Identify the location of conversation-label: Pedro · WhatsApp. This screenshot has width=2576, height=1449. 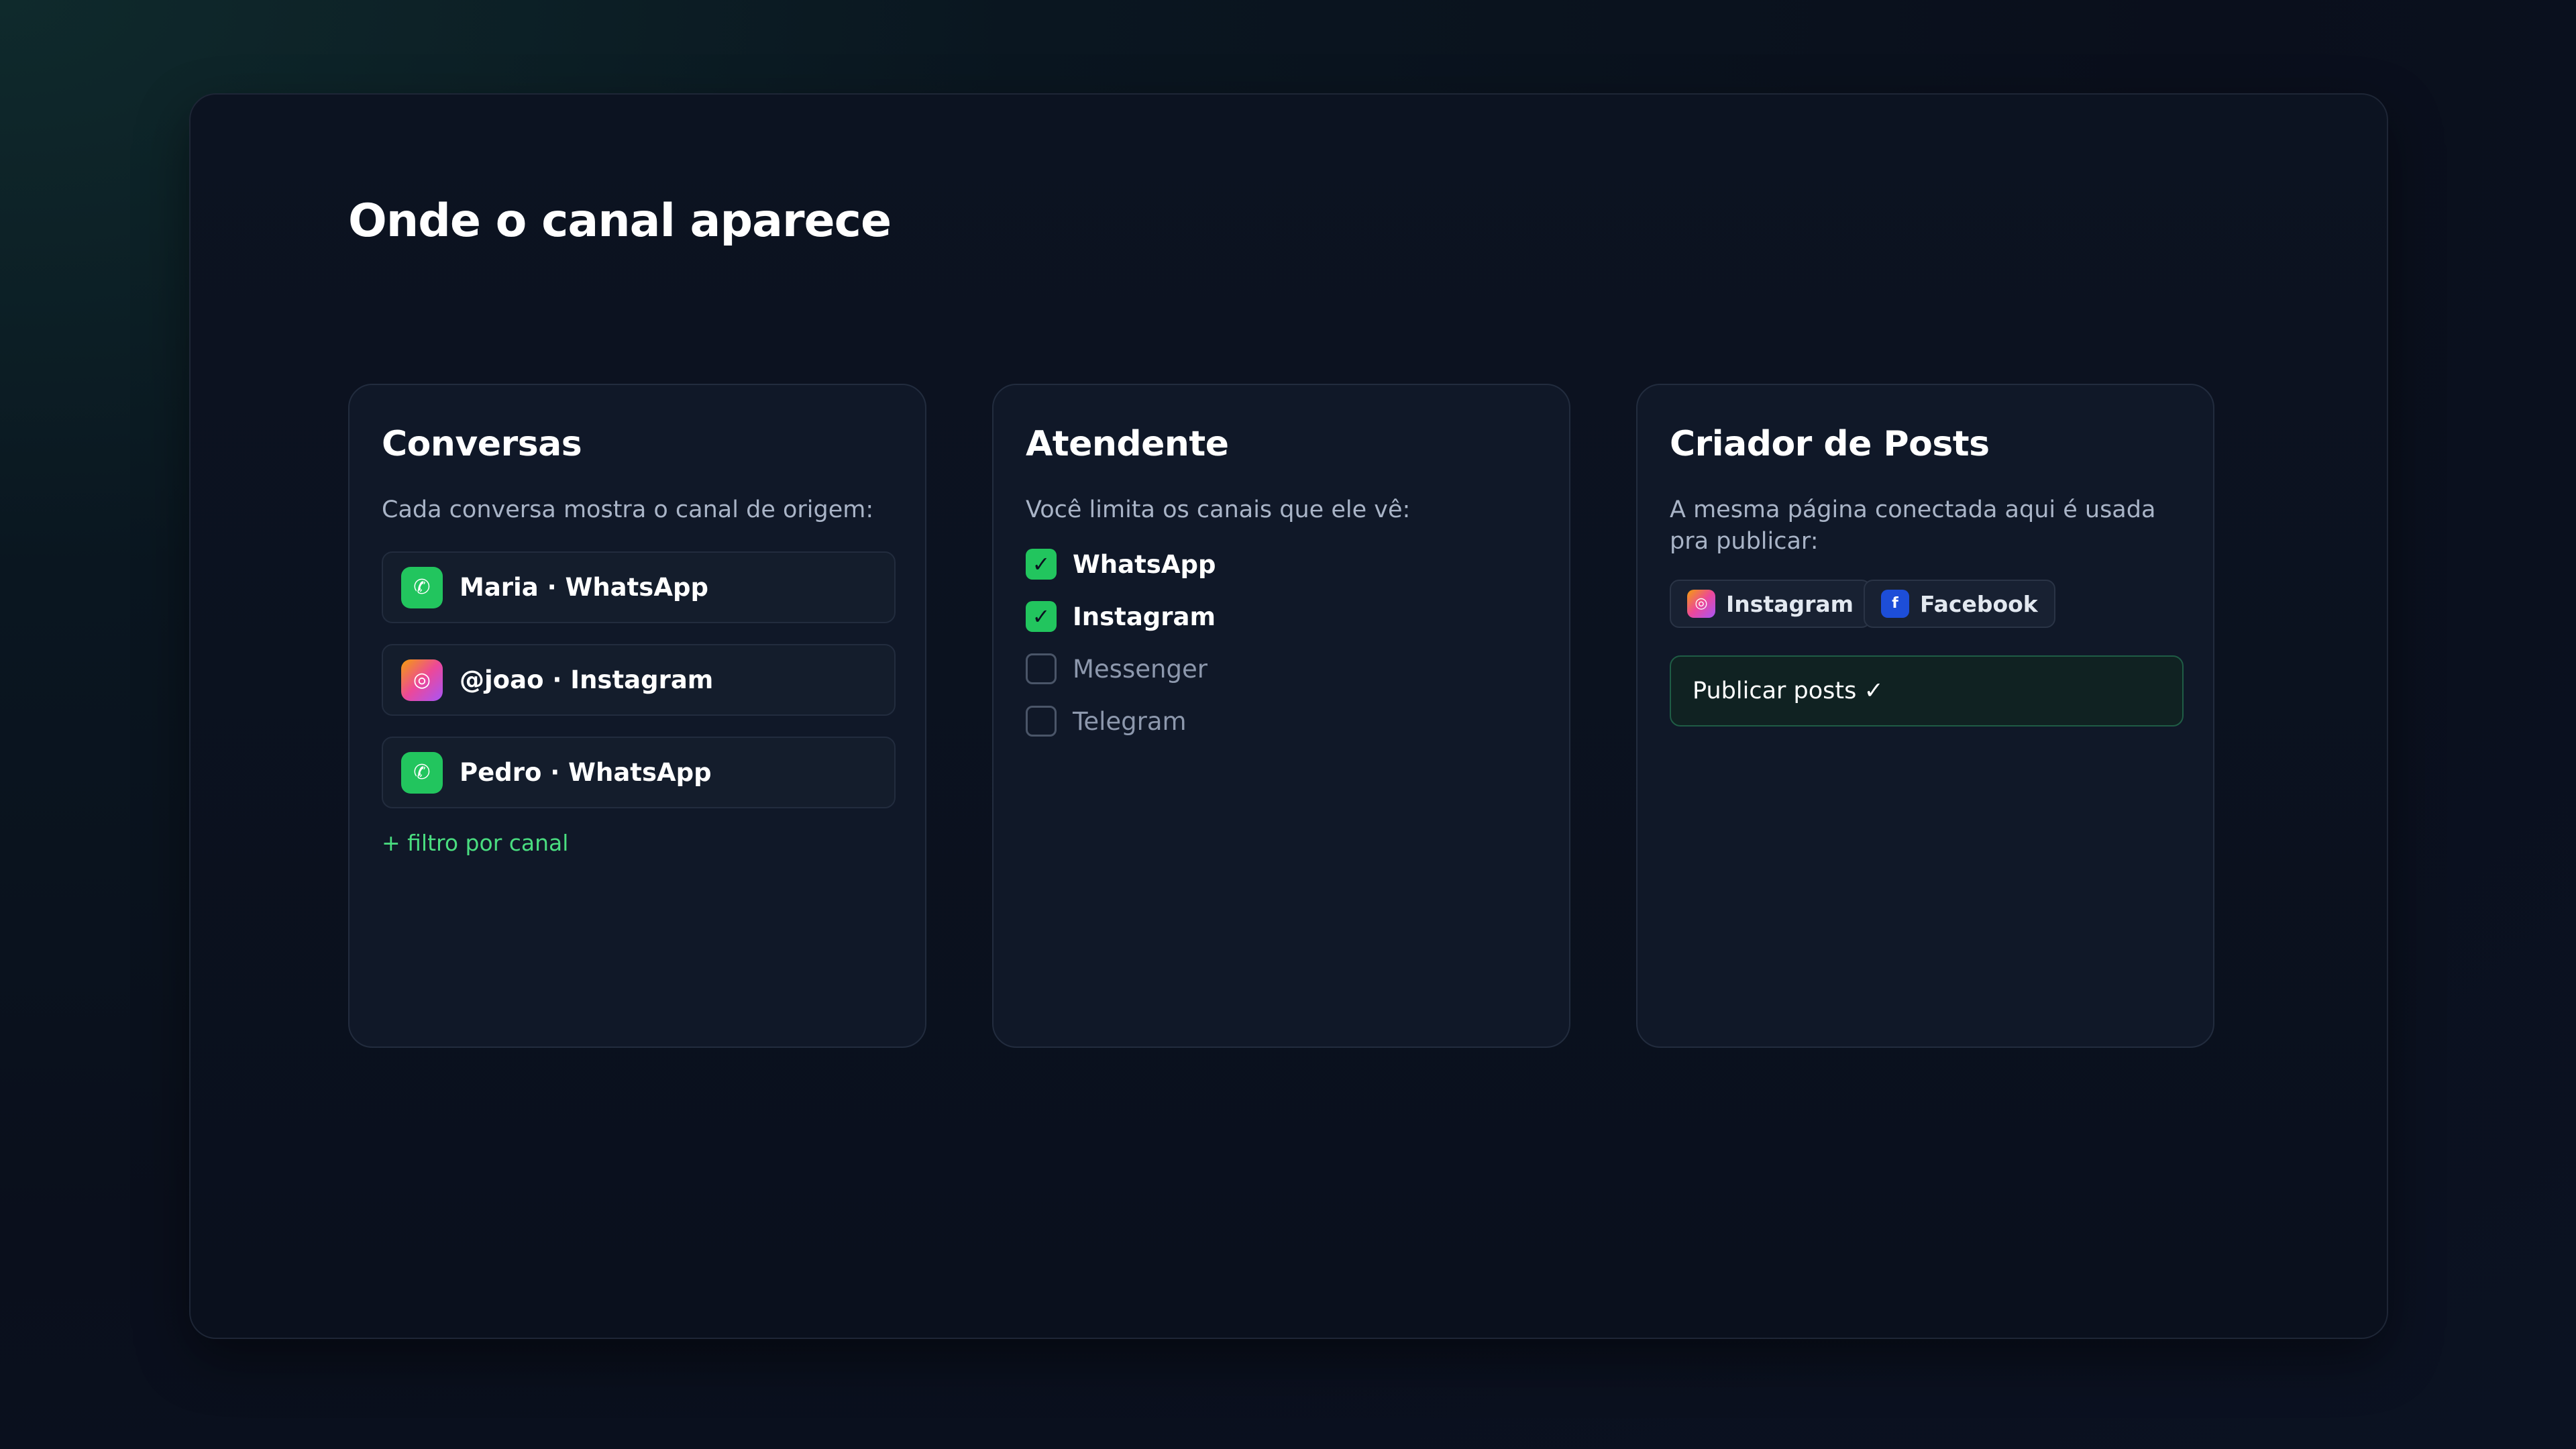
(586, 772).